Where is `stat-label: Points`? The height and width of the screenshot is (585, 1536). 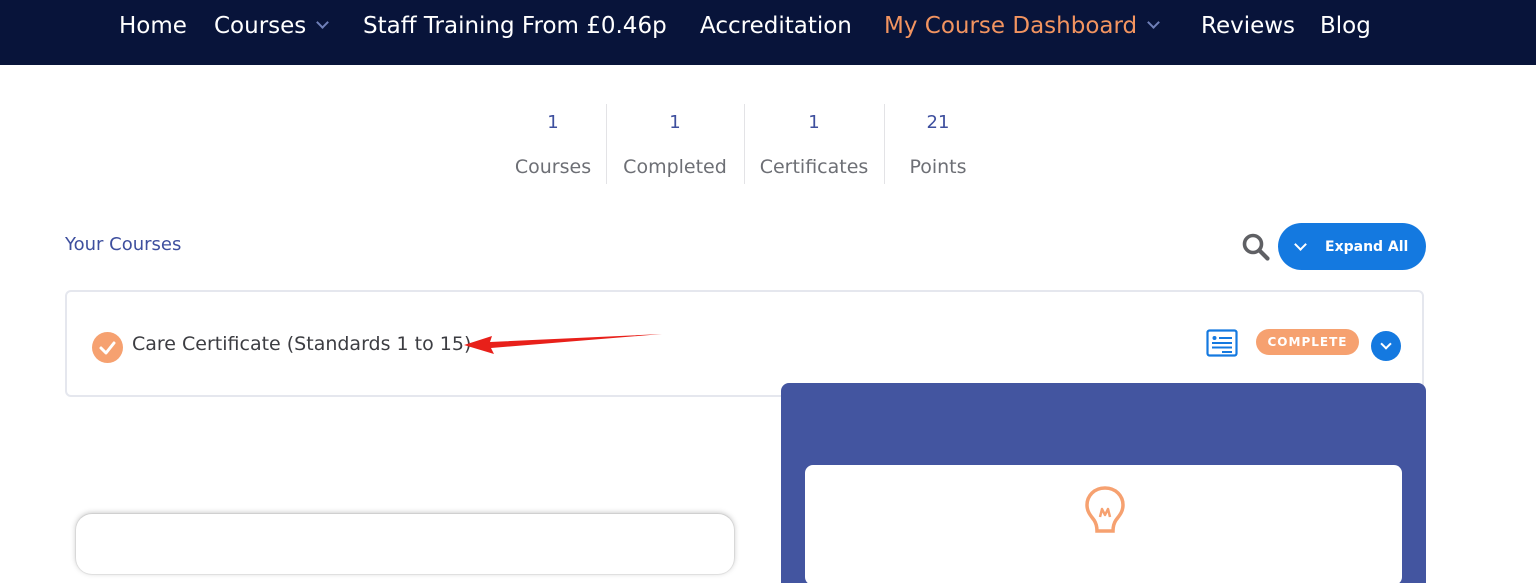 stat-label: Points is located at coordinates (938, 167).